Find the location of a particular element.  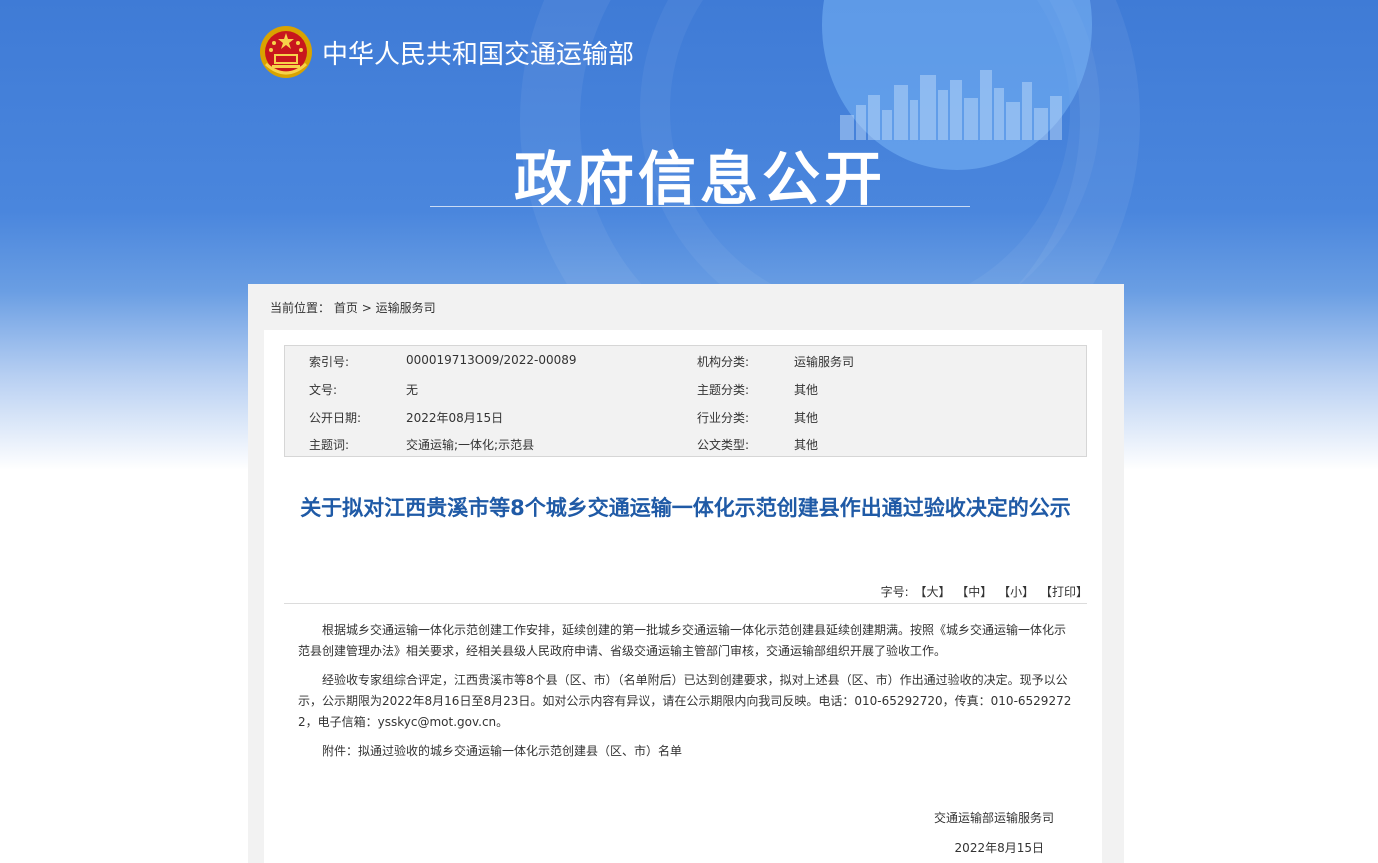

meta-value: 运输服务司 is located at coordinates (824, 362).